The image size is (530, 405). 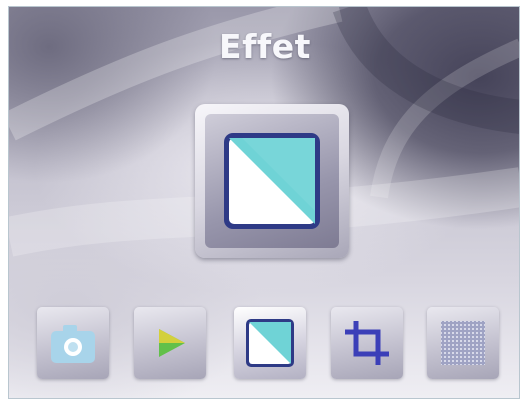 I want to click on screen-title: Effet, so click(x=265, y=46).